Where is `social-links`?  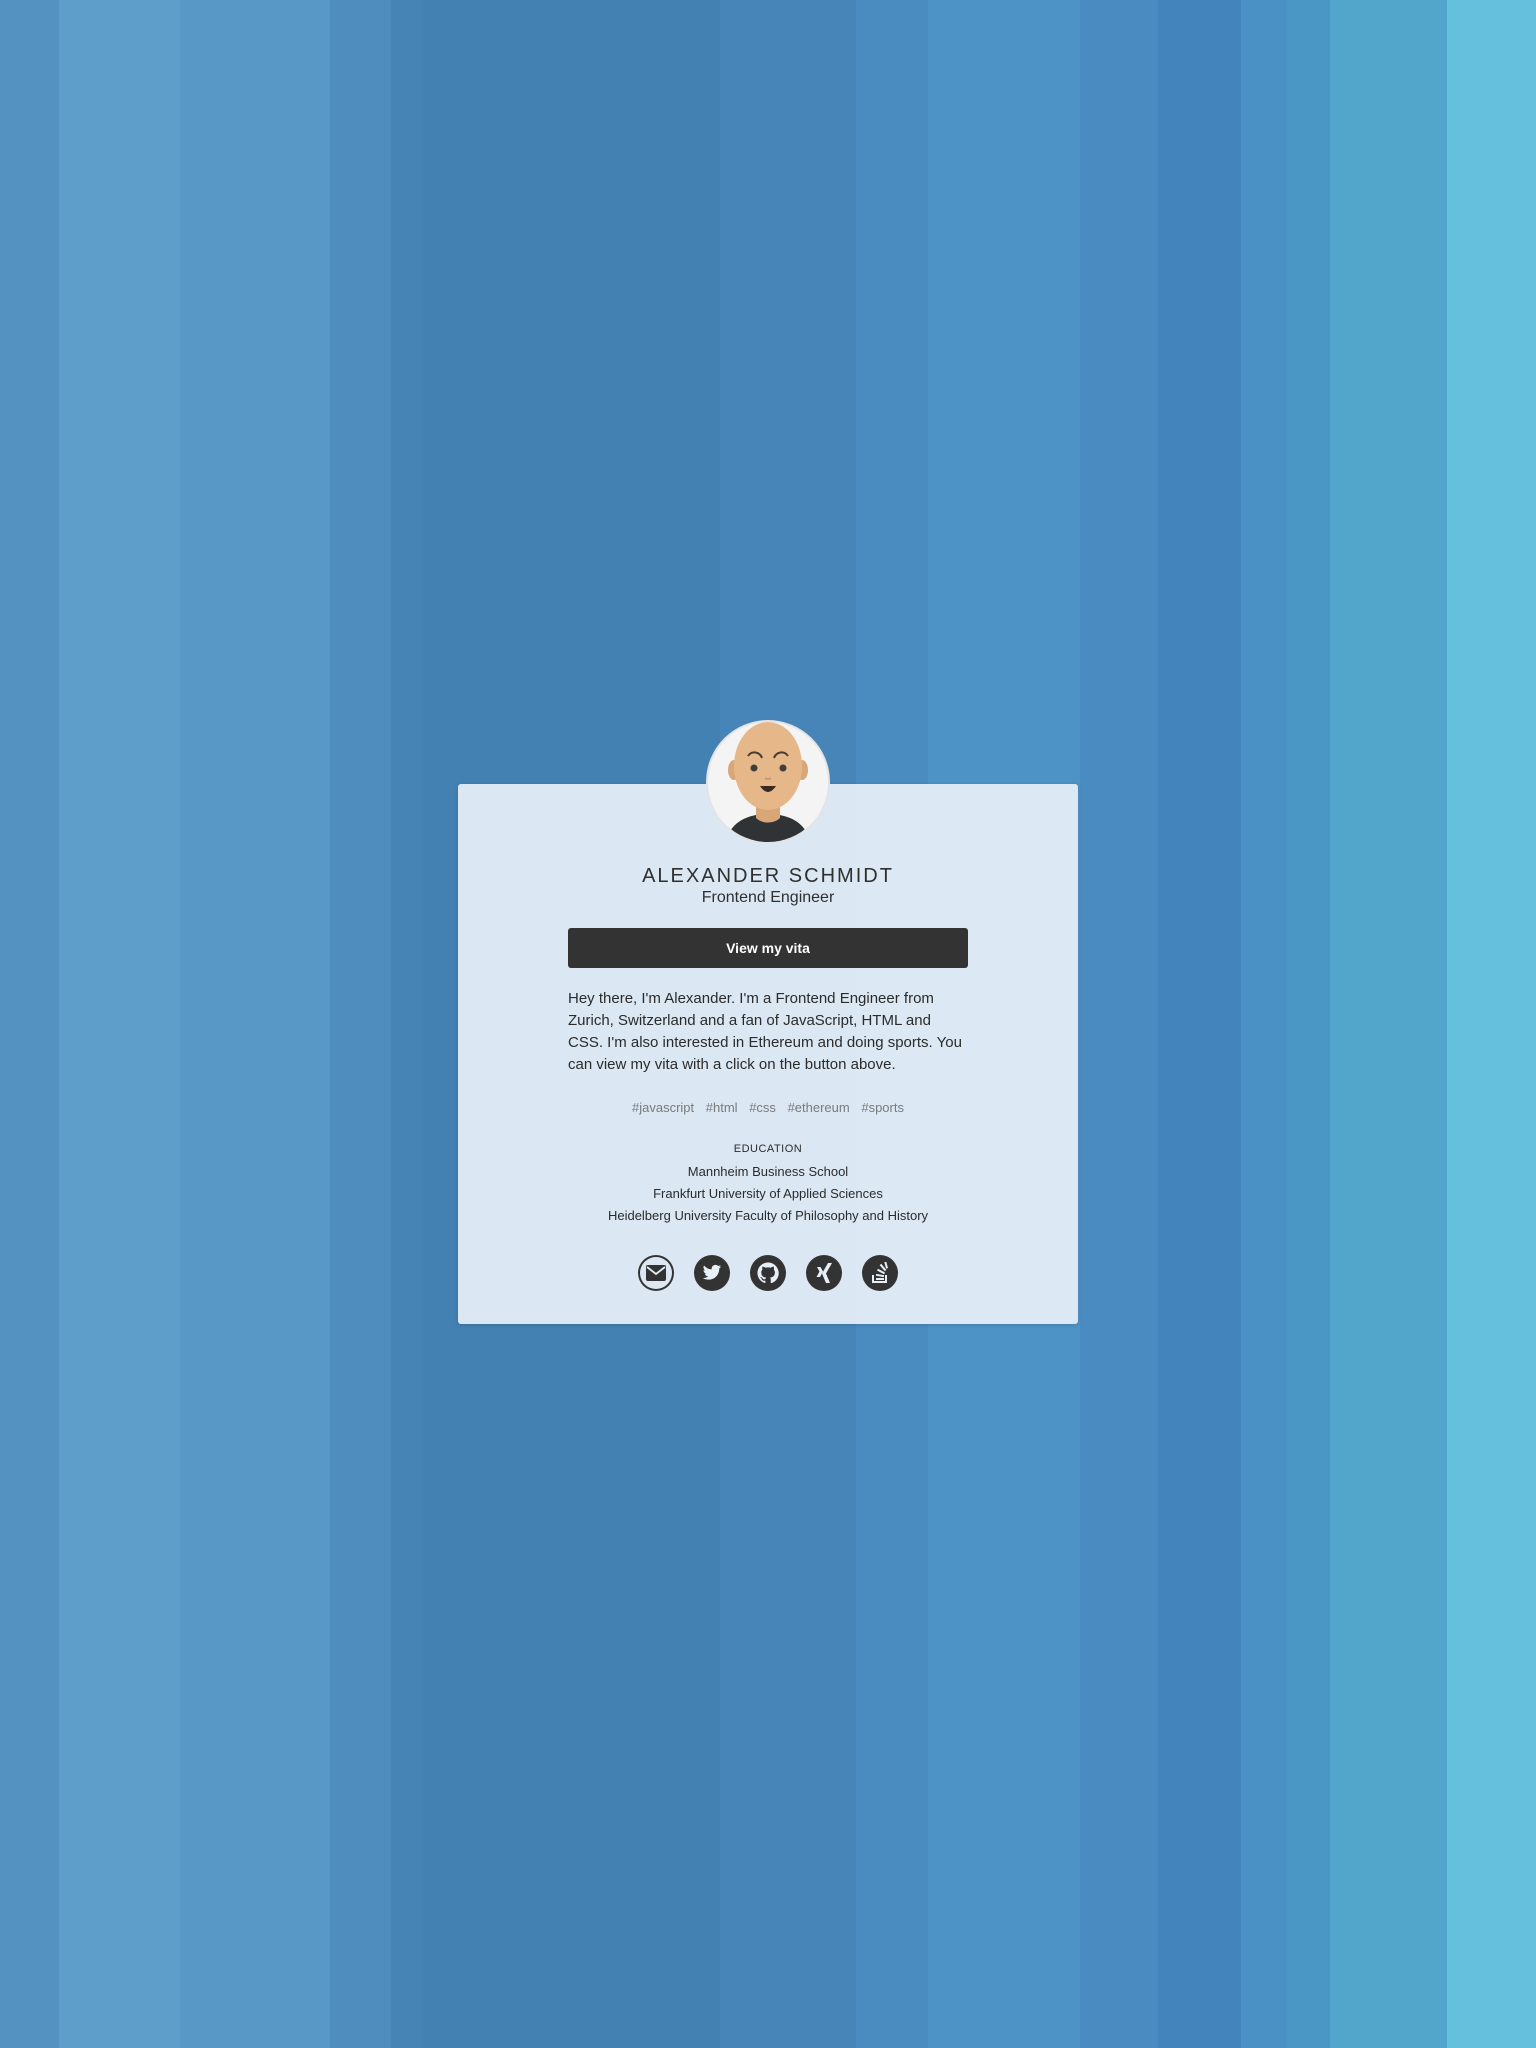
social-links is located at coordinates (768, 1273).